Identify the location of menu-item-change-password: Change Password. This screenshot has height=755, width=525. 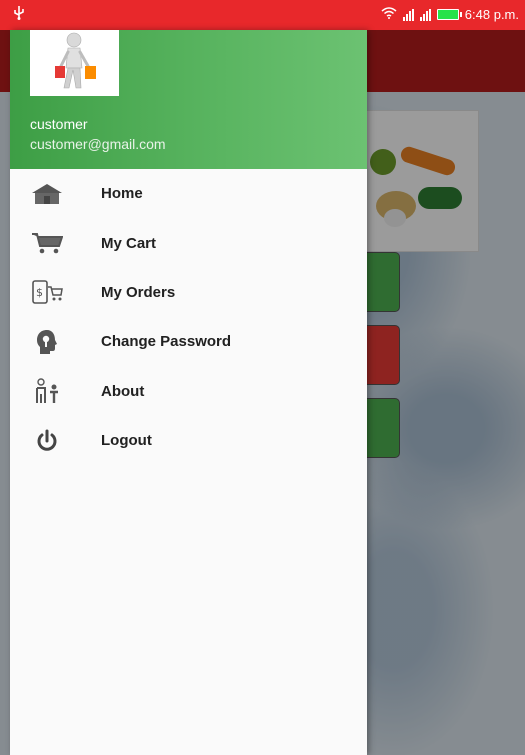
(188, 341).